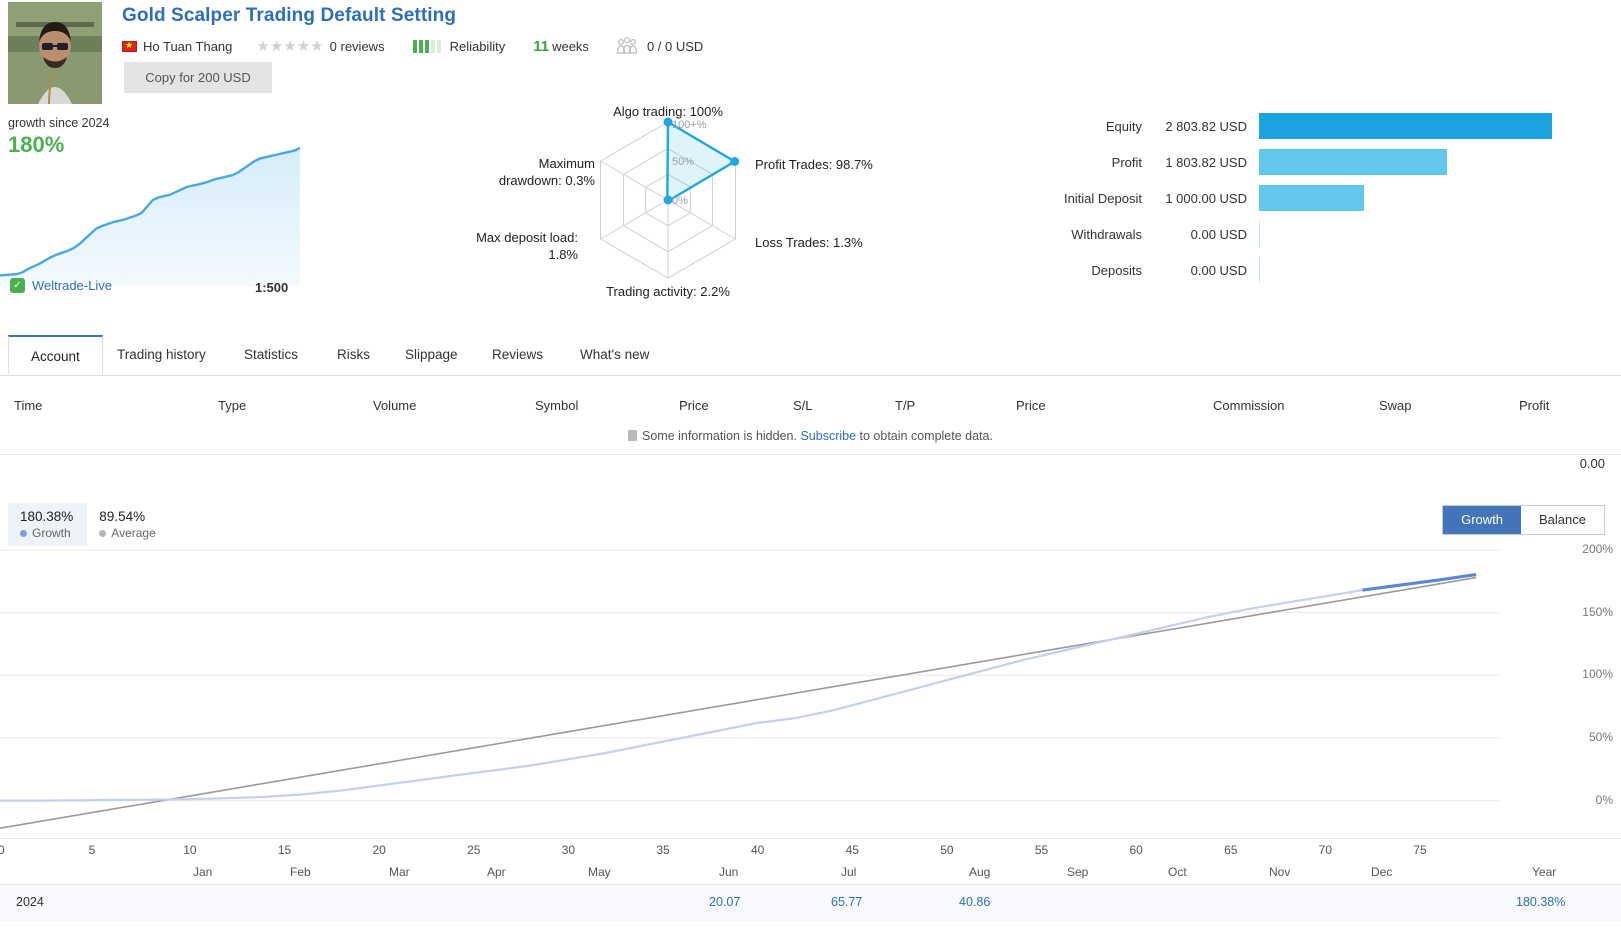  I want to click on chart-mode-toggle: Growth Balance, so click(1523, 520).